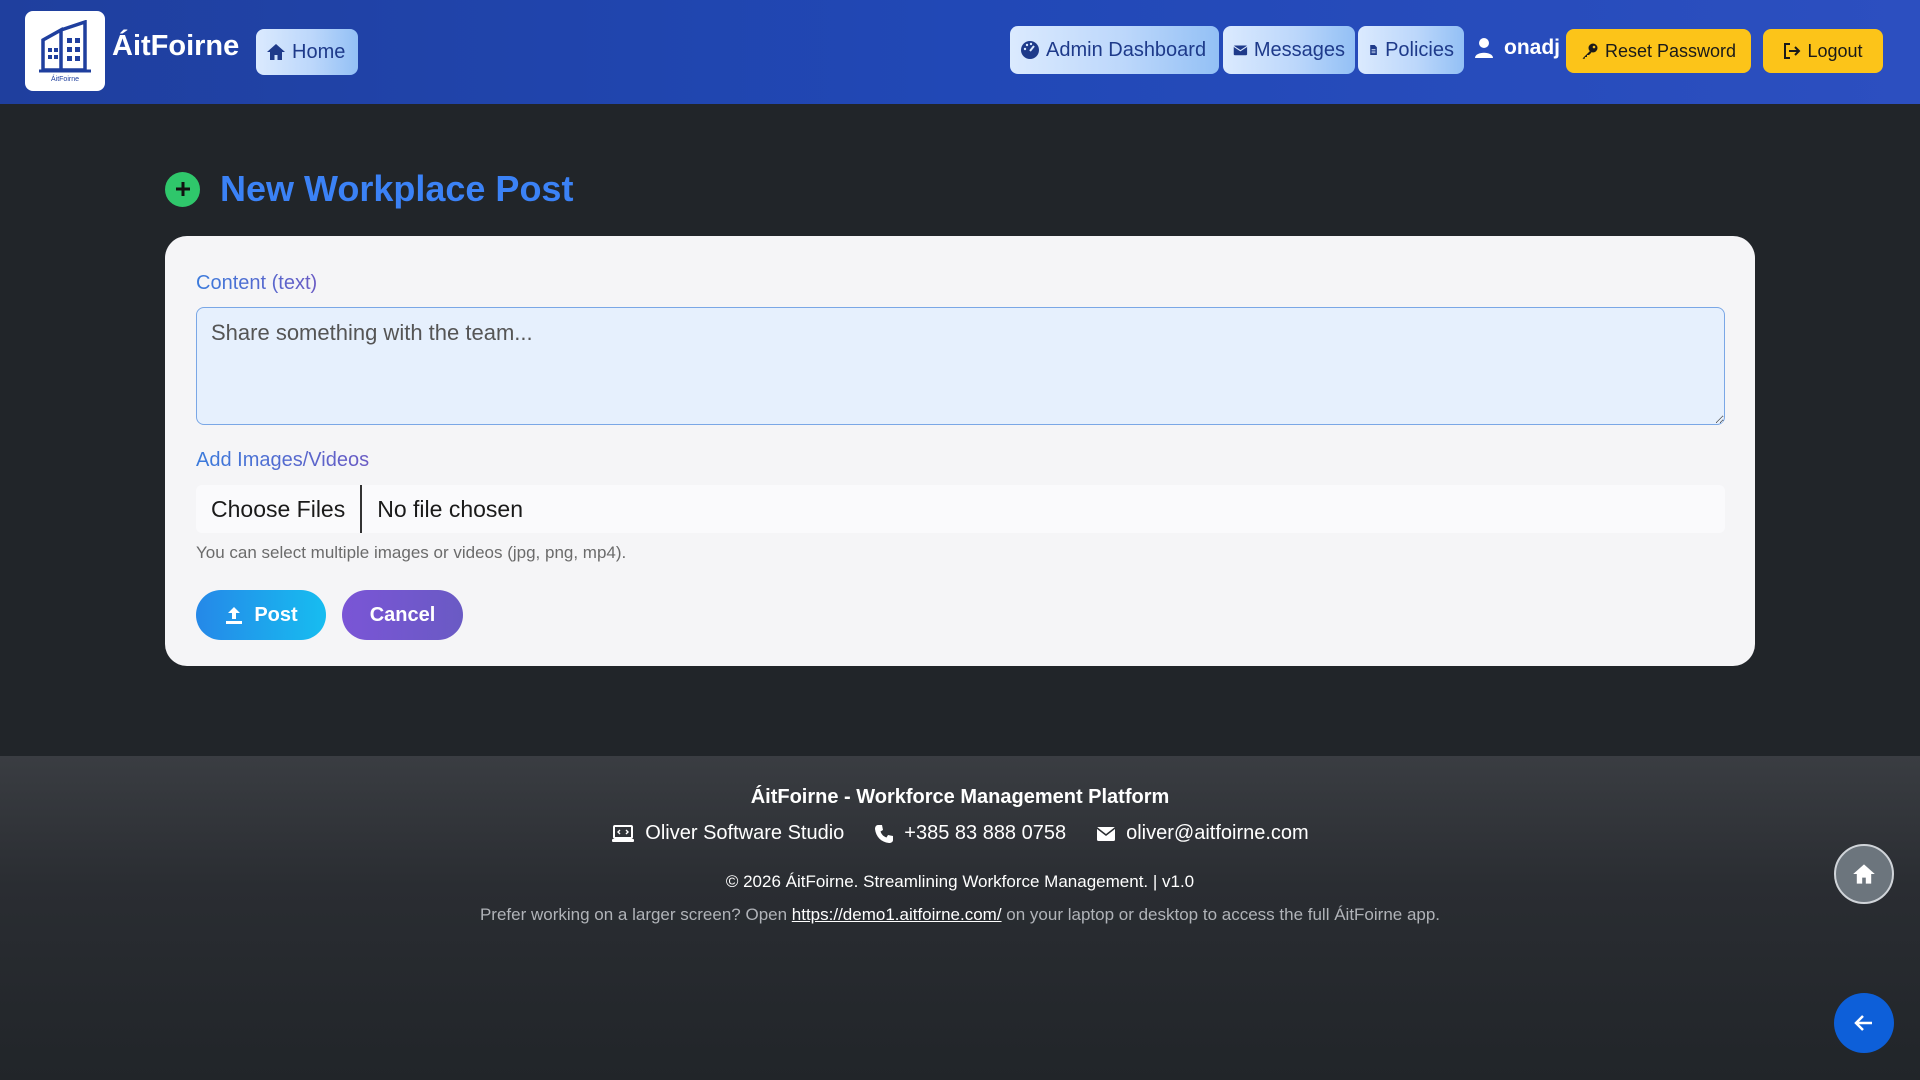 The height and width of the screenshot is (1080, 1920). What do you see at coordinates (635, 914) in the screenshot?
I see `footer-note-prefix: Prefer working on a larger screen? Open` at bounding box center [635, 914].